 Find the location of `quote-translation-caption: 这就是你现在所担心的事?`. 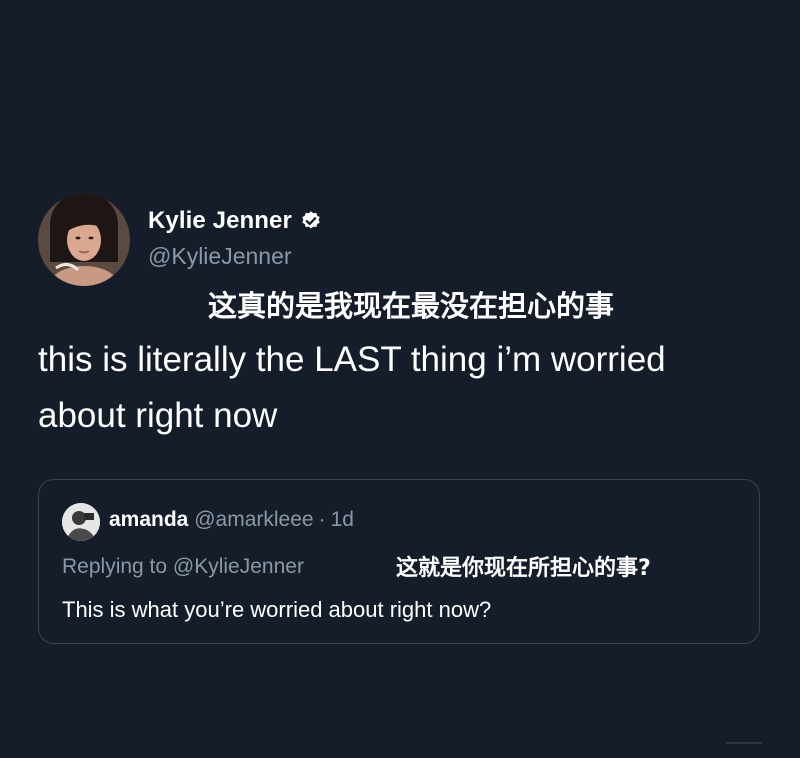

quote-translation-caption: 这就是你现在所担心的事? is located at coordinates (523, 568).